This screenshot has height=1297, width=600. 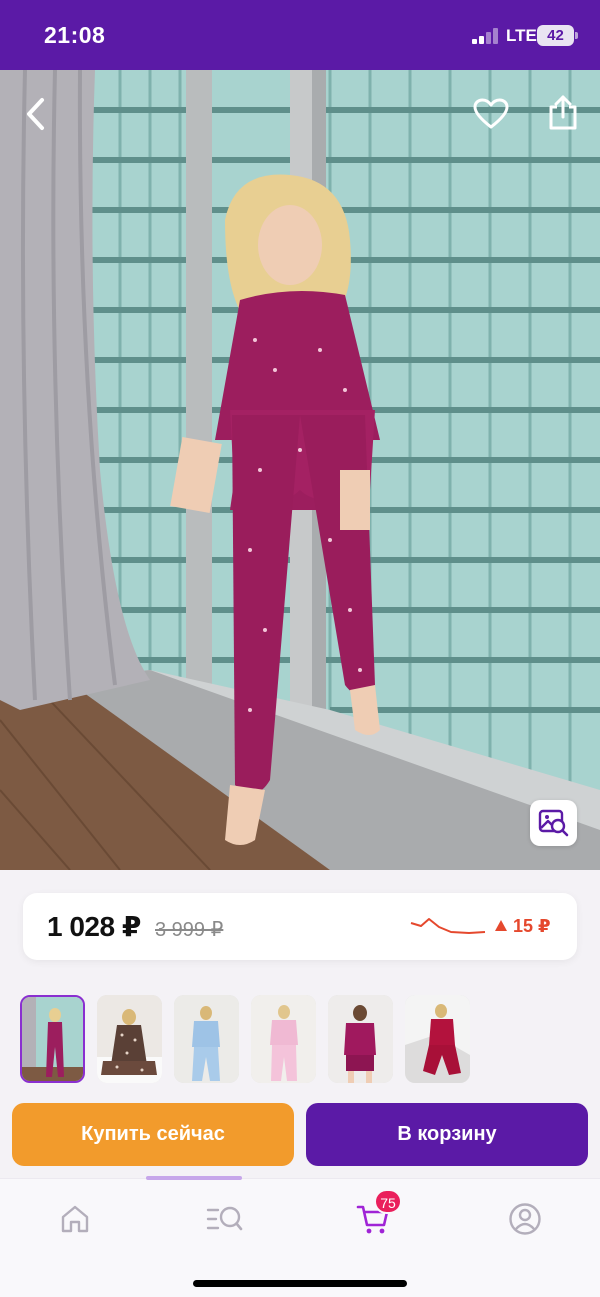 I want to click on price-card: 1 028 ₽ 3 999 ₽ 15 ₽, so click(x=300, y=926).